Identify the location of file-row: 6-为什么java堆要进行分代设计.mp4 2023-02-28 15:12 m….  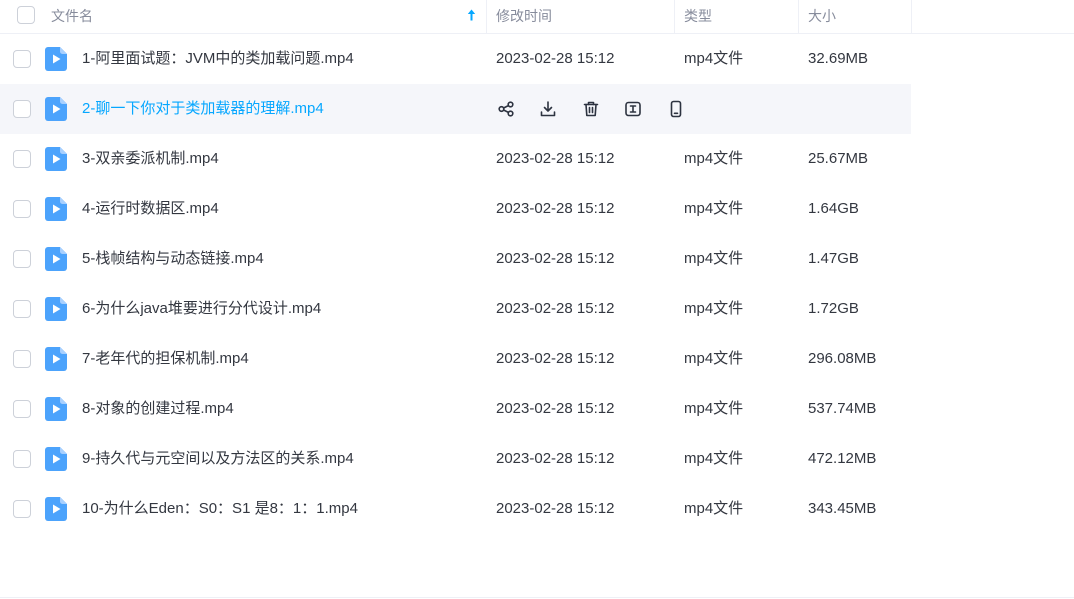
(455, 309).